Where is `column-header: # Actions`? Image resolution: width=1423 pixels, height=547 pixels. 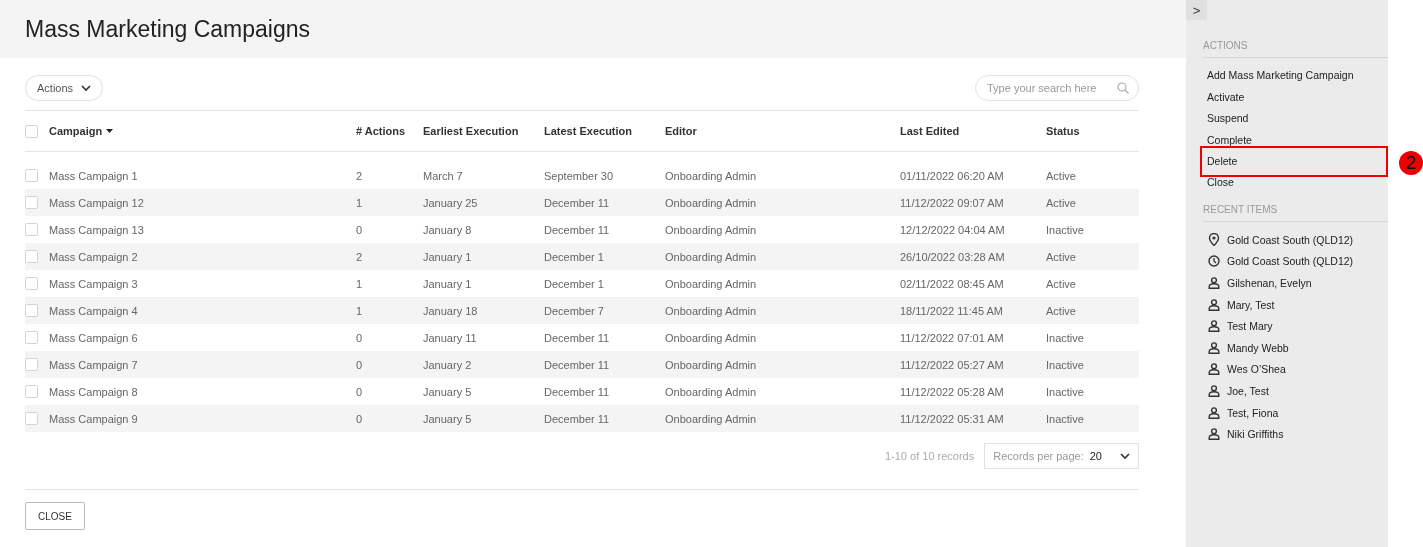
column-header: # Actions is located at coordinates (389, 131).